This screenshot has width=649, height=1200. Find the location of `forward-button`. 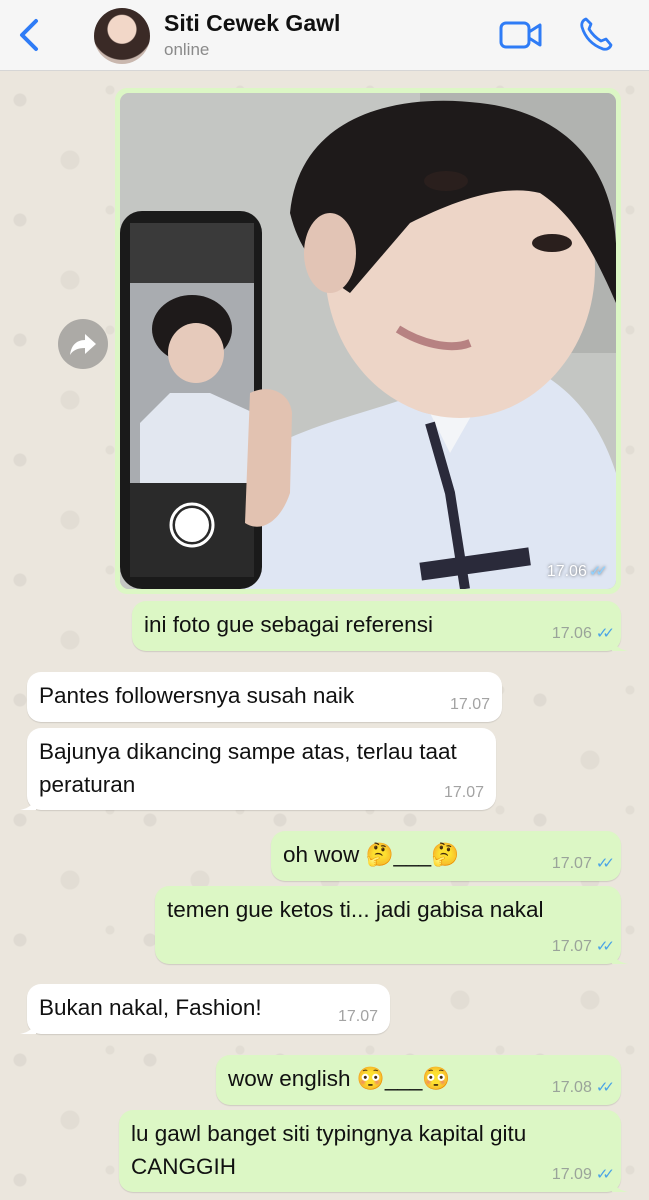

forward-button is located at coordinates (83, 344).